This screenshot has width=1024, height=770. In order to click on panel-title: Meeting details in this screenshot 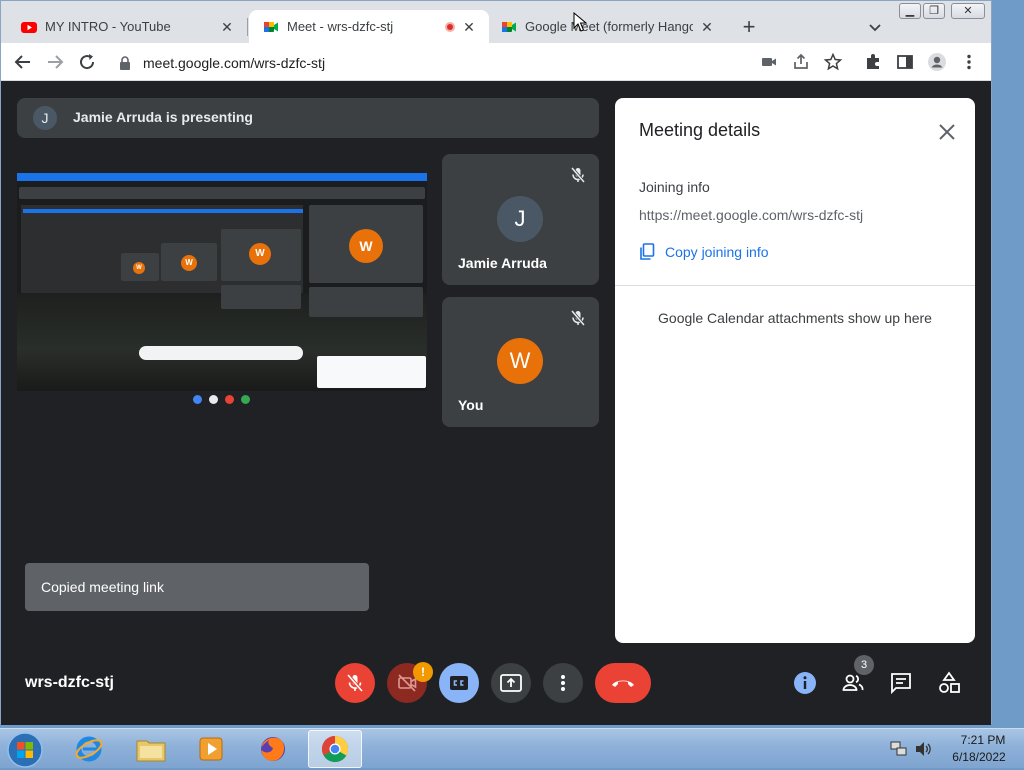, I will do `click(700, 130)`.